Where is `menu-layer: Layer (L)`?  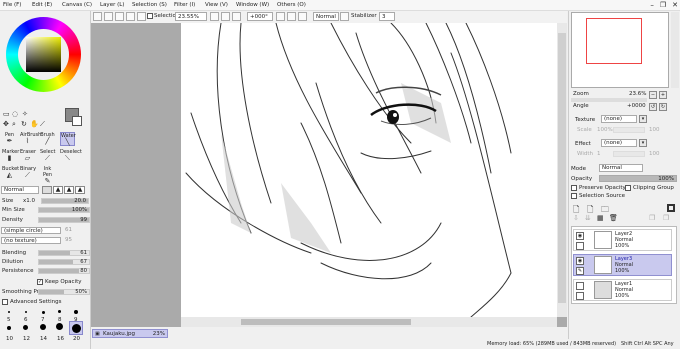 menu-layer: Layer (L) is located at coordinates (112, 5).